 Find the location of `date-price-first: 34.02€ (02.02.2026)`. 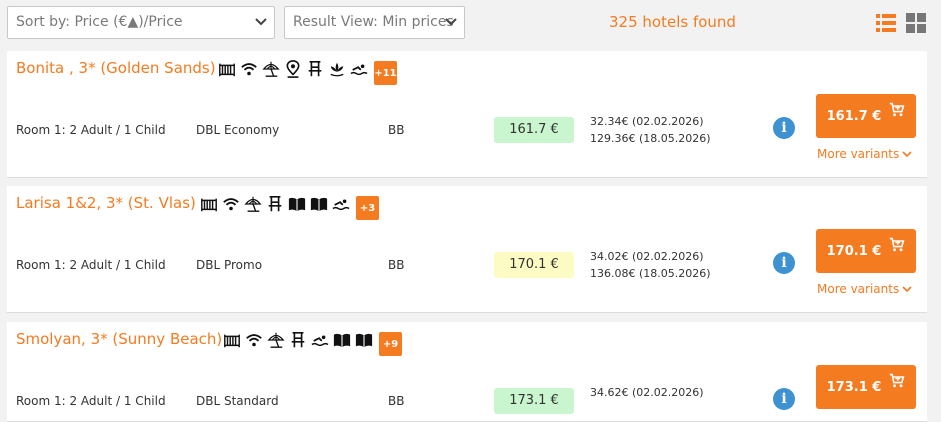

date-price-first: 34.02€ (02.02.2026) is located at coordinates (647, 256).